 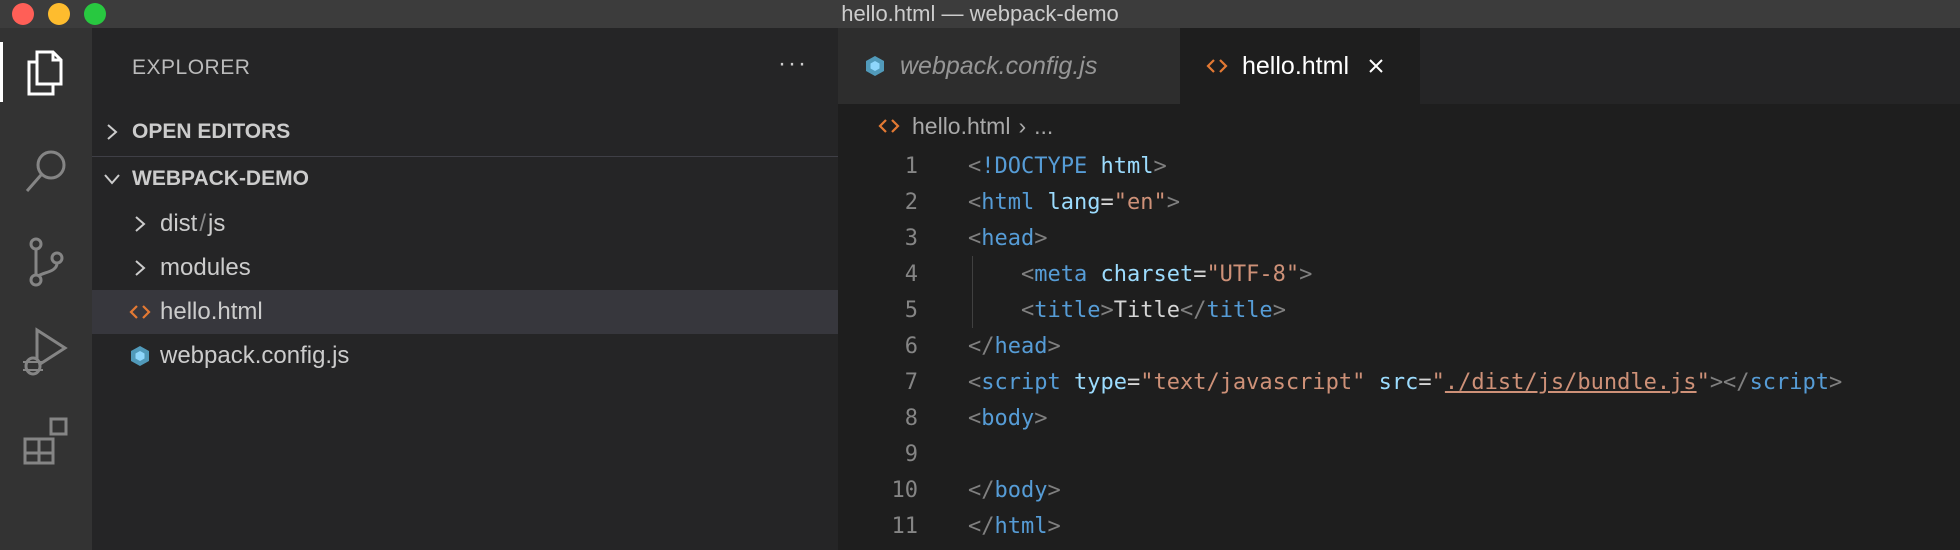 What do you see at coordinates (1399, 526) in the screenshot?
I see `code-line: 11 </html>` at bounding box center [1399, 526].